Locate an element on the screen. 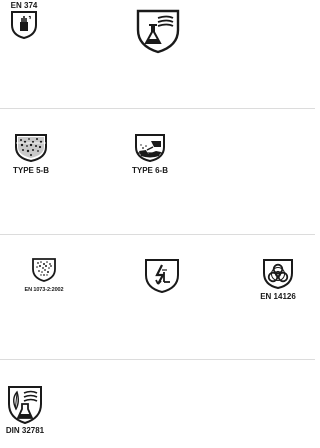 Image resolution: width=320 pixels, height=448 pixels. en-374-pictogram: EN 374 is located at coordinates (24, 20).